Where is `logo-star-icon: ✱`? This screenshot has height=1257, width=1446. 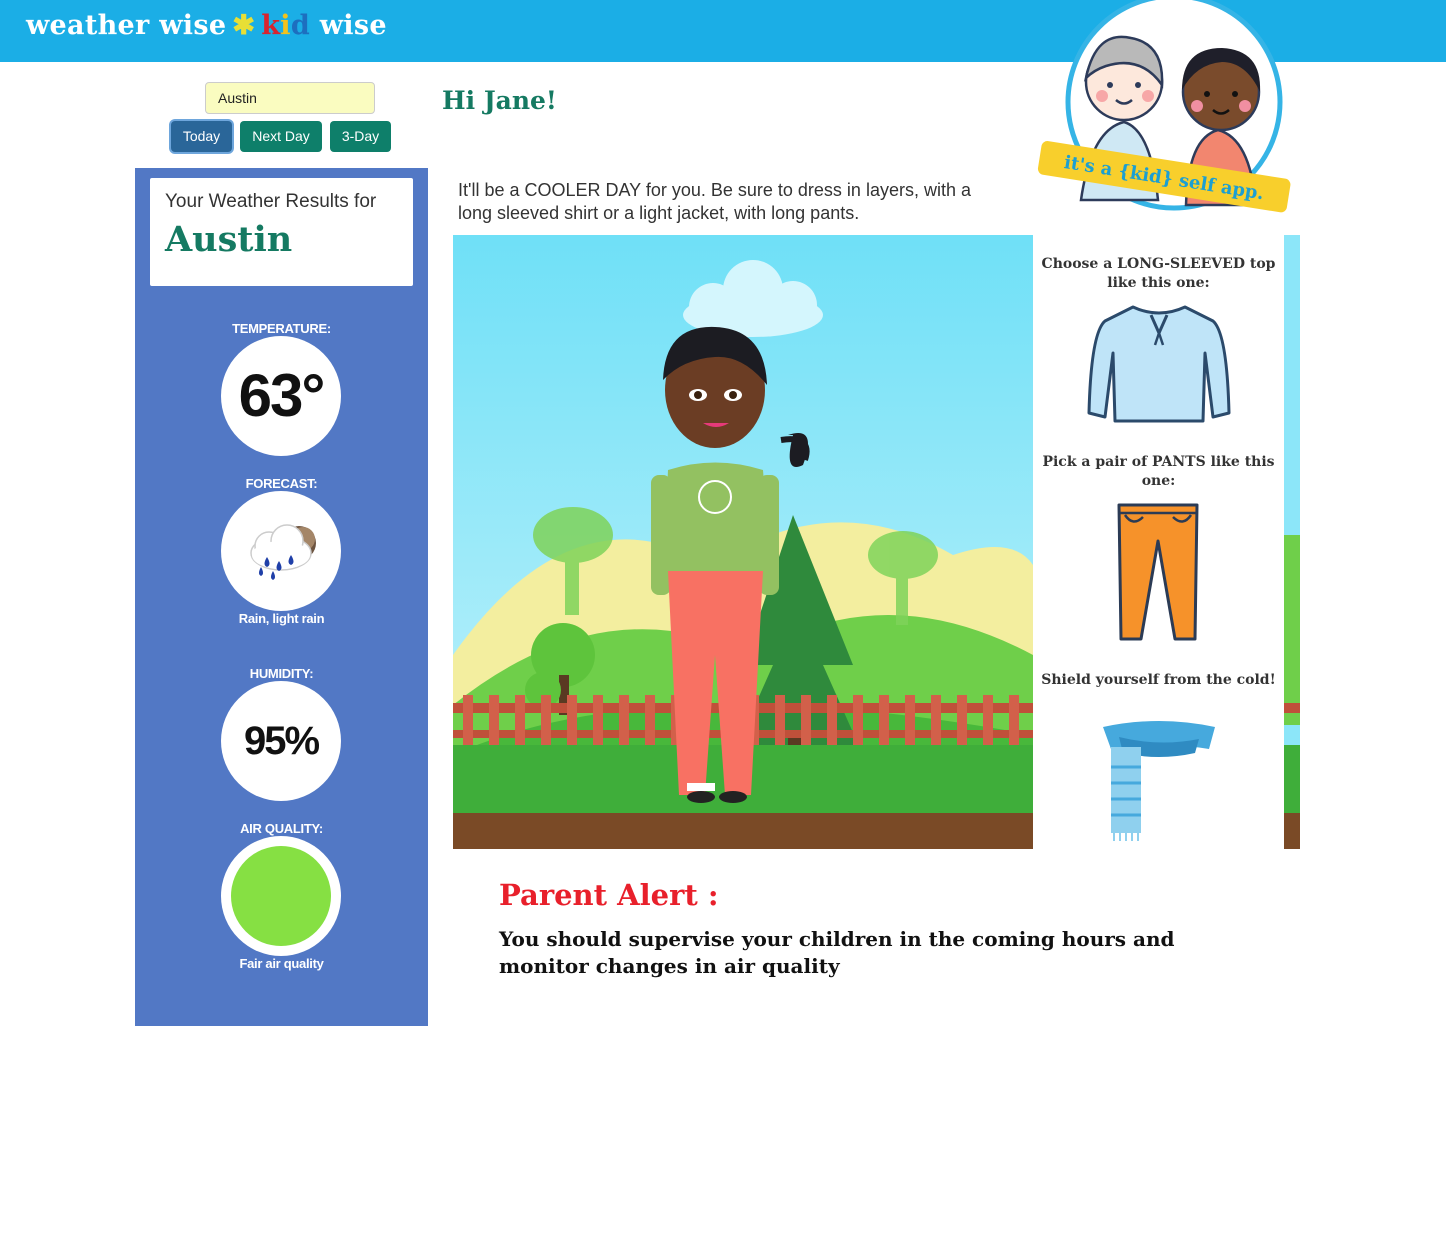 logo-star-icon: ✱ is located at coordinates (244, 25).